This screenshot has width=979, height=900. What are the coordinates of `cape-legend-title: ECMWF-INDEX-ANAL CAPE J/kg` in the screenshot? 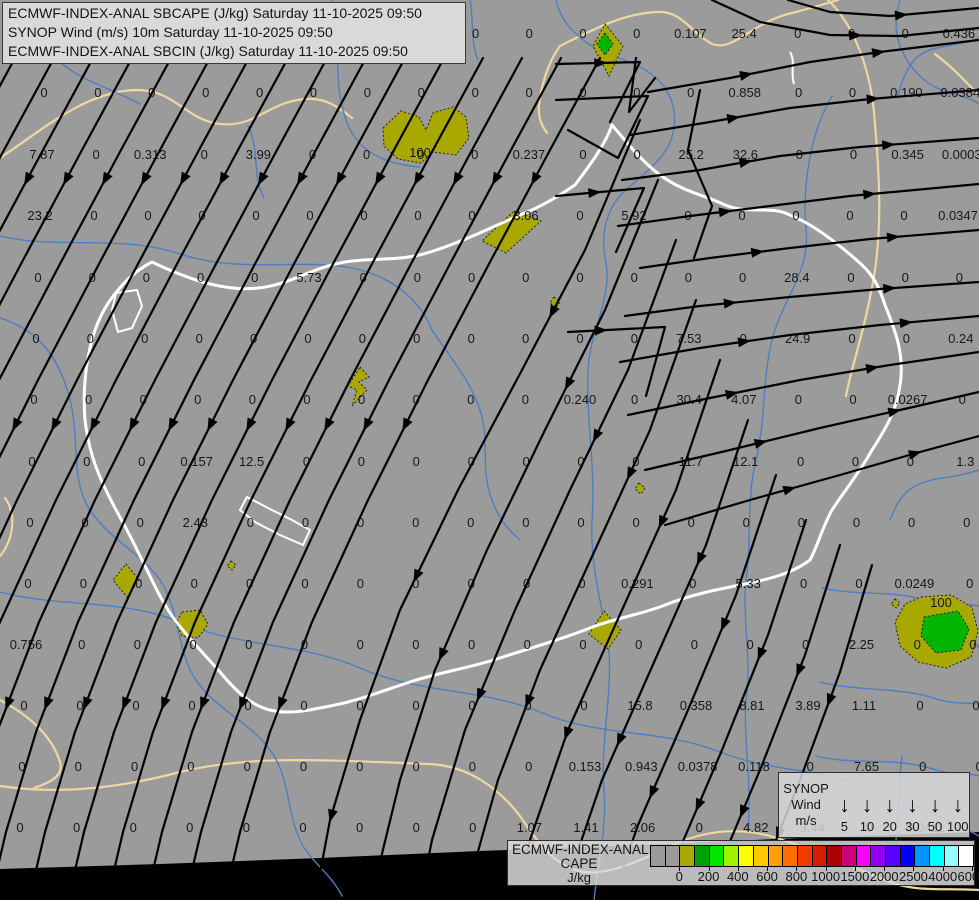 It's located at (580, 863).